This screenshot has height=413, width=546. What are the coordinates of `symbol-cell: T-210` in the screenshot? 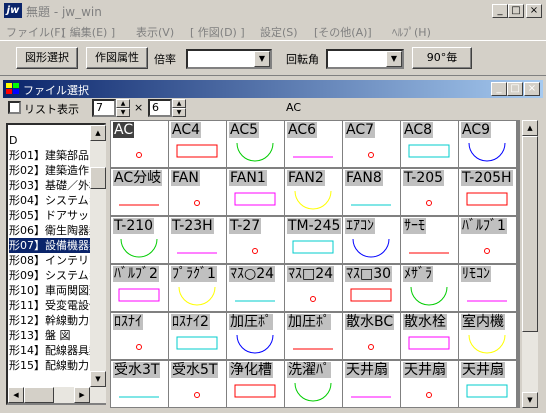 It's located at (139, 240).